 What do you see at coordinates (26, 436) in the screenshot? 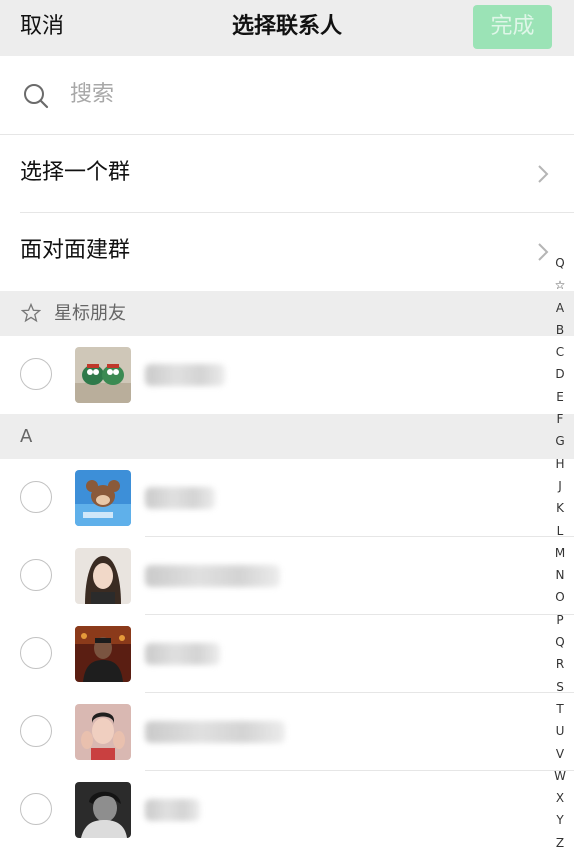
I see `section-title: A` at bounding box center [26, 436].